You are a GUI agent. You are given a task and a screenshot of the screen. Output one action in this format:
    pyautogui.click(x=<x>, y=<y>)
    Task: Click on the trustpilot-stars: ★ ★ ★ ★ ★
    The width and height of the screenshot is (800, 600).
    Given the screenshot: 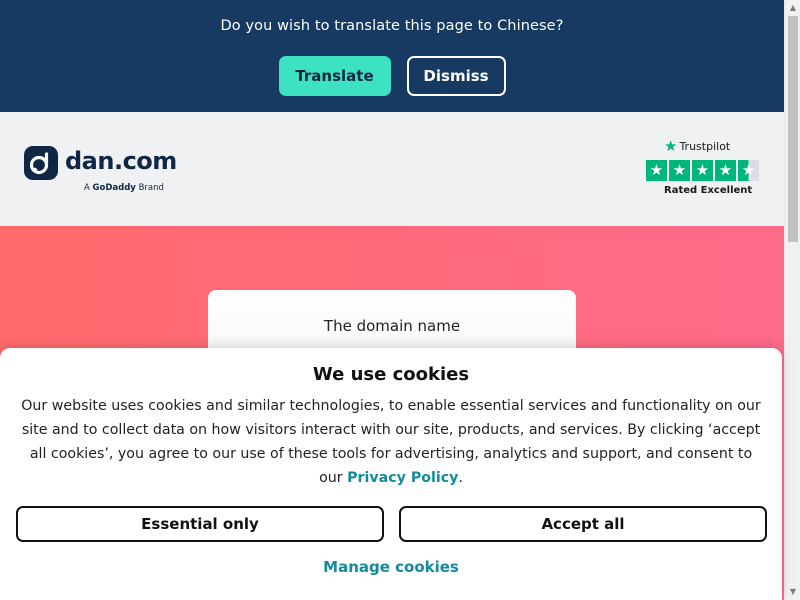 What is the action you would take?
    pyautogui.click(x=702, y=170)
    